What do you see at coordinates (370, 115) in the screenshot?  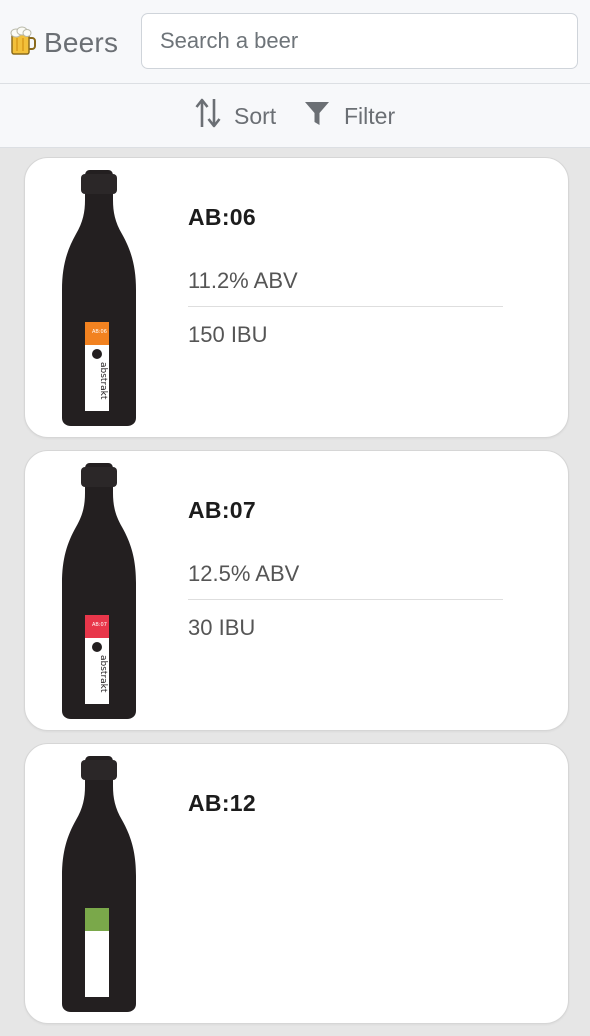 I see `filter-label: Filter` at bounding box center [370, 115].